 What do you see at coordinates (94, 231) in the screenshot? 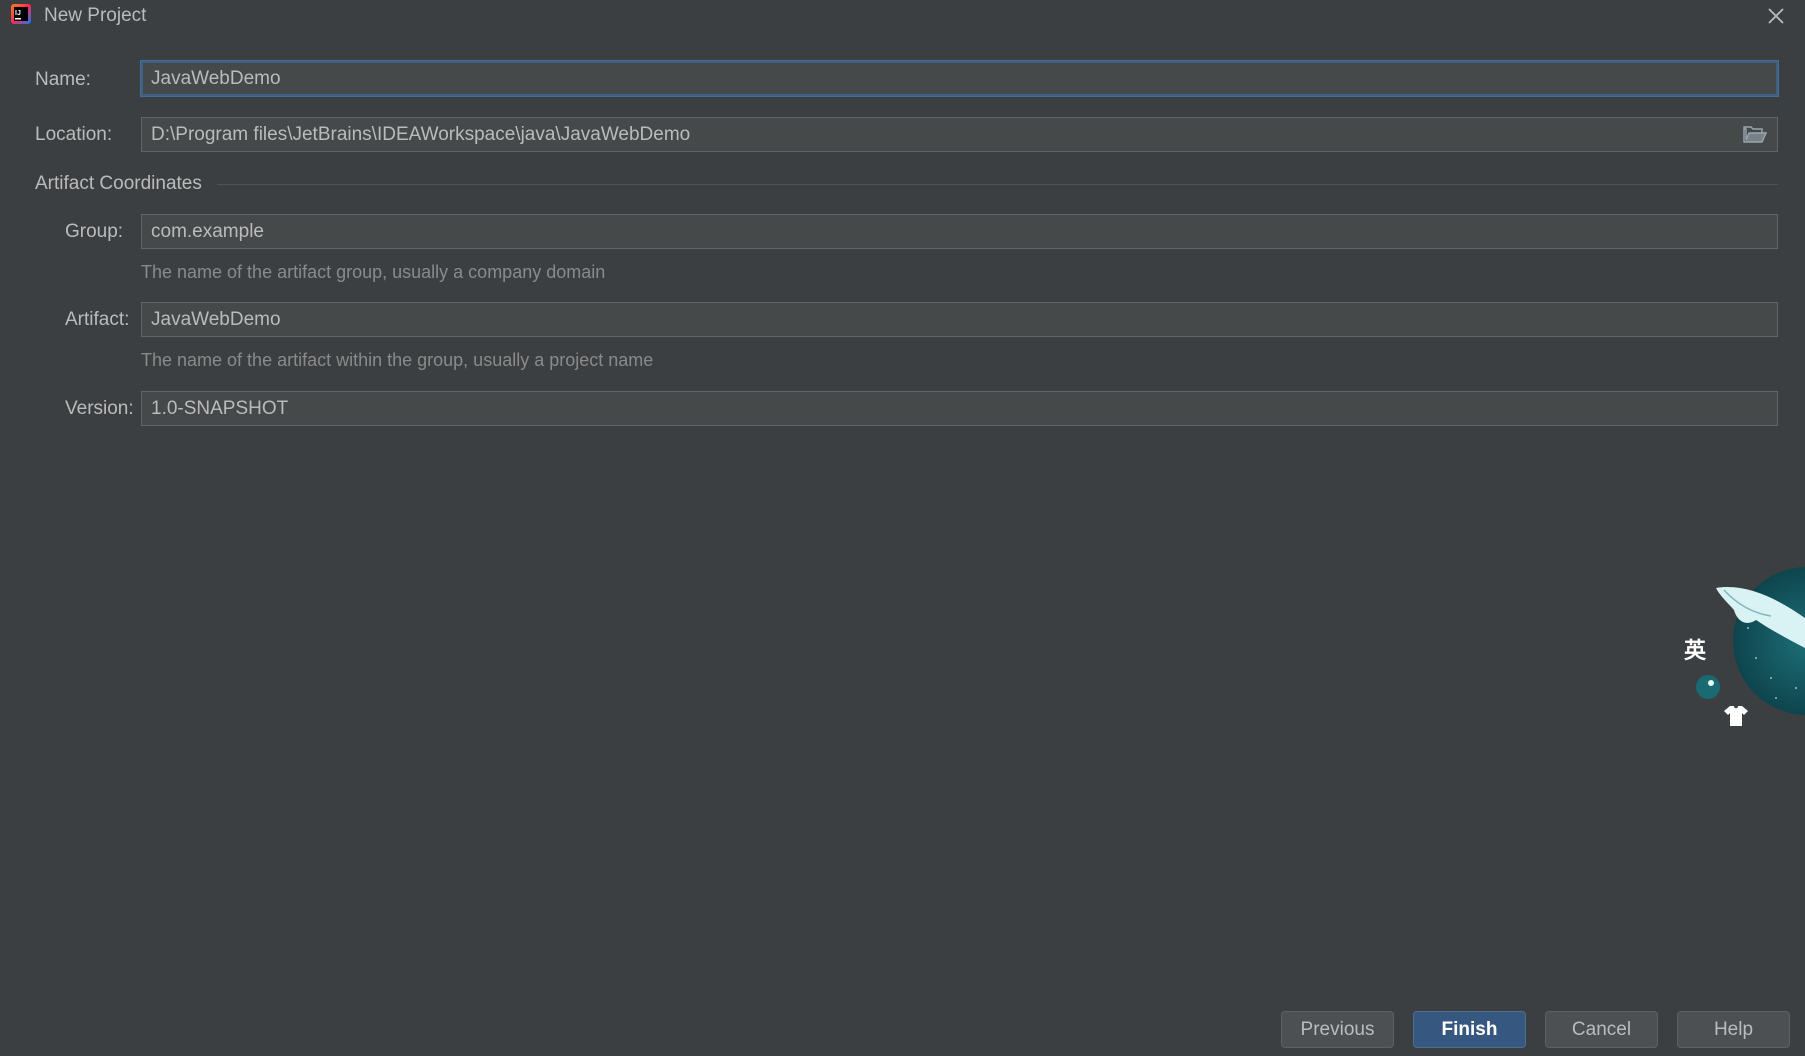
I see `group-label: Group:` at bounding box center [94, 231].